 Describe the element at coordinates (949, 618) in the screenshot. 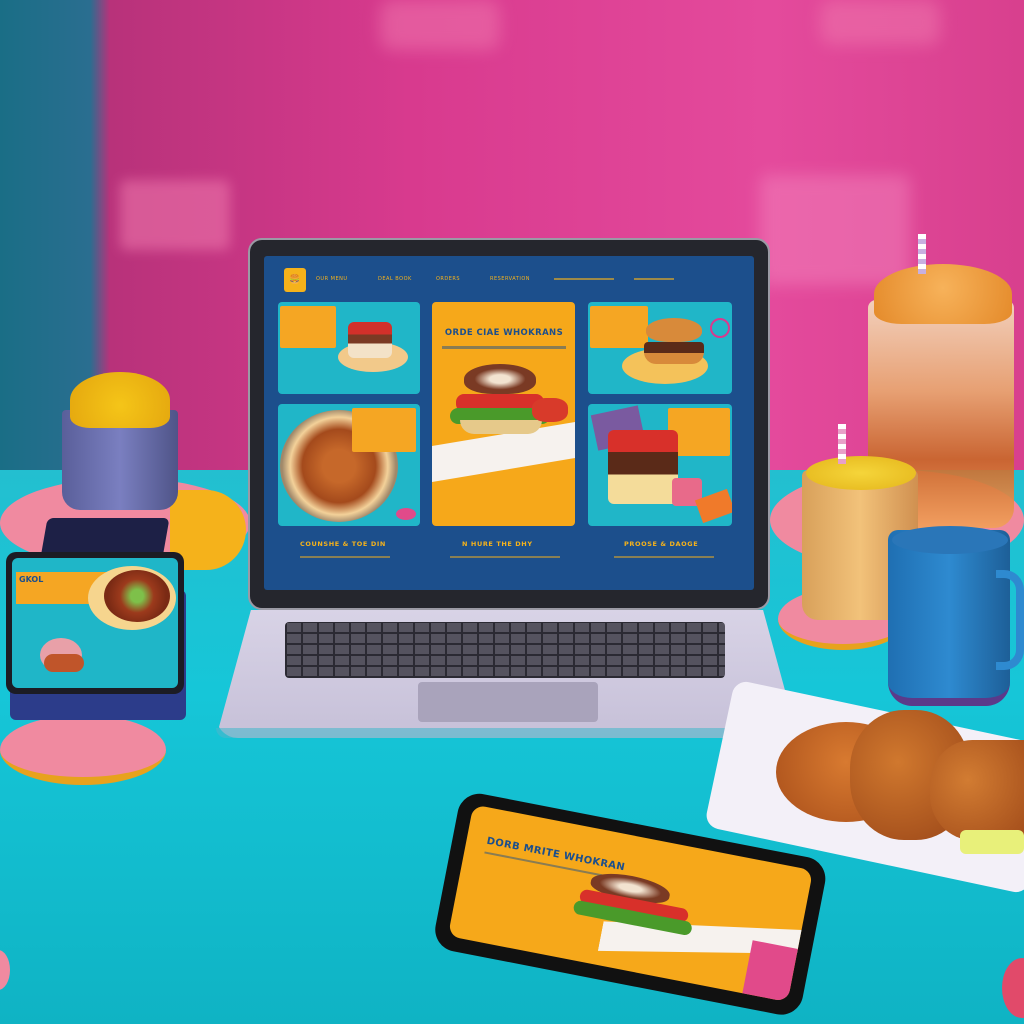

I see `blue-mug` at that location.